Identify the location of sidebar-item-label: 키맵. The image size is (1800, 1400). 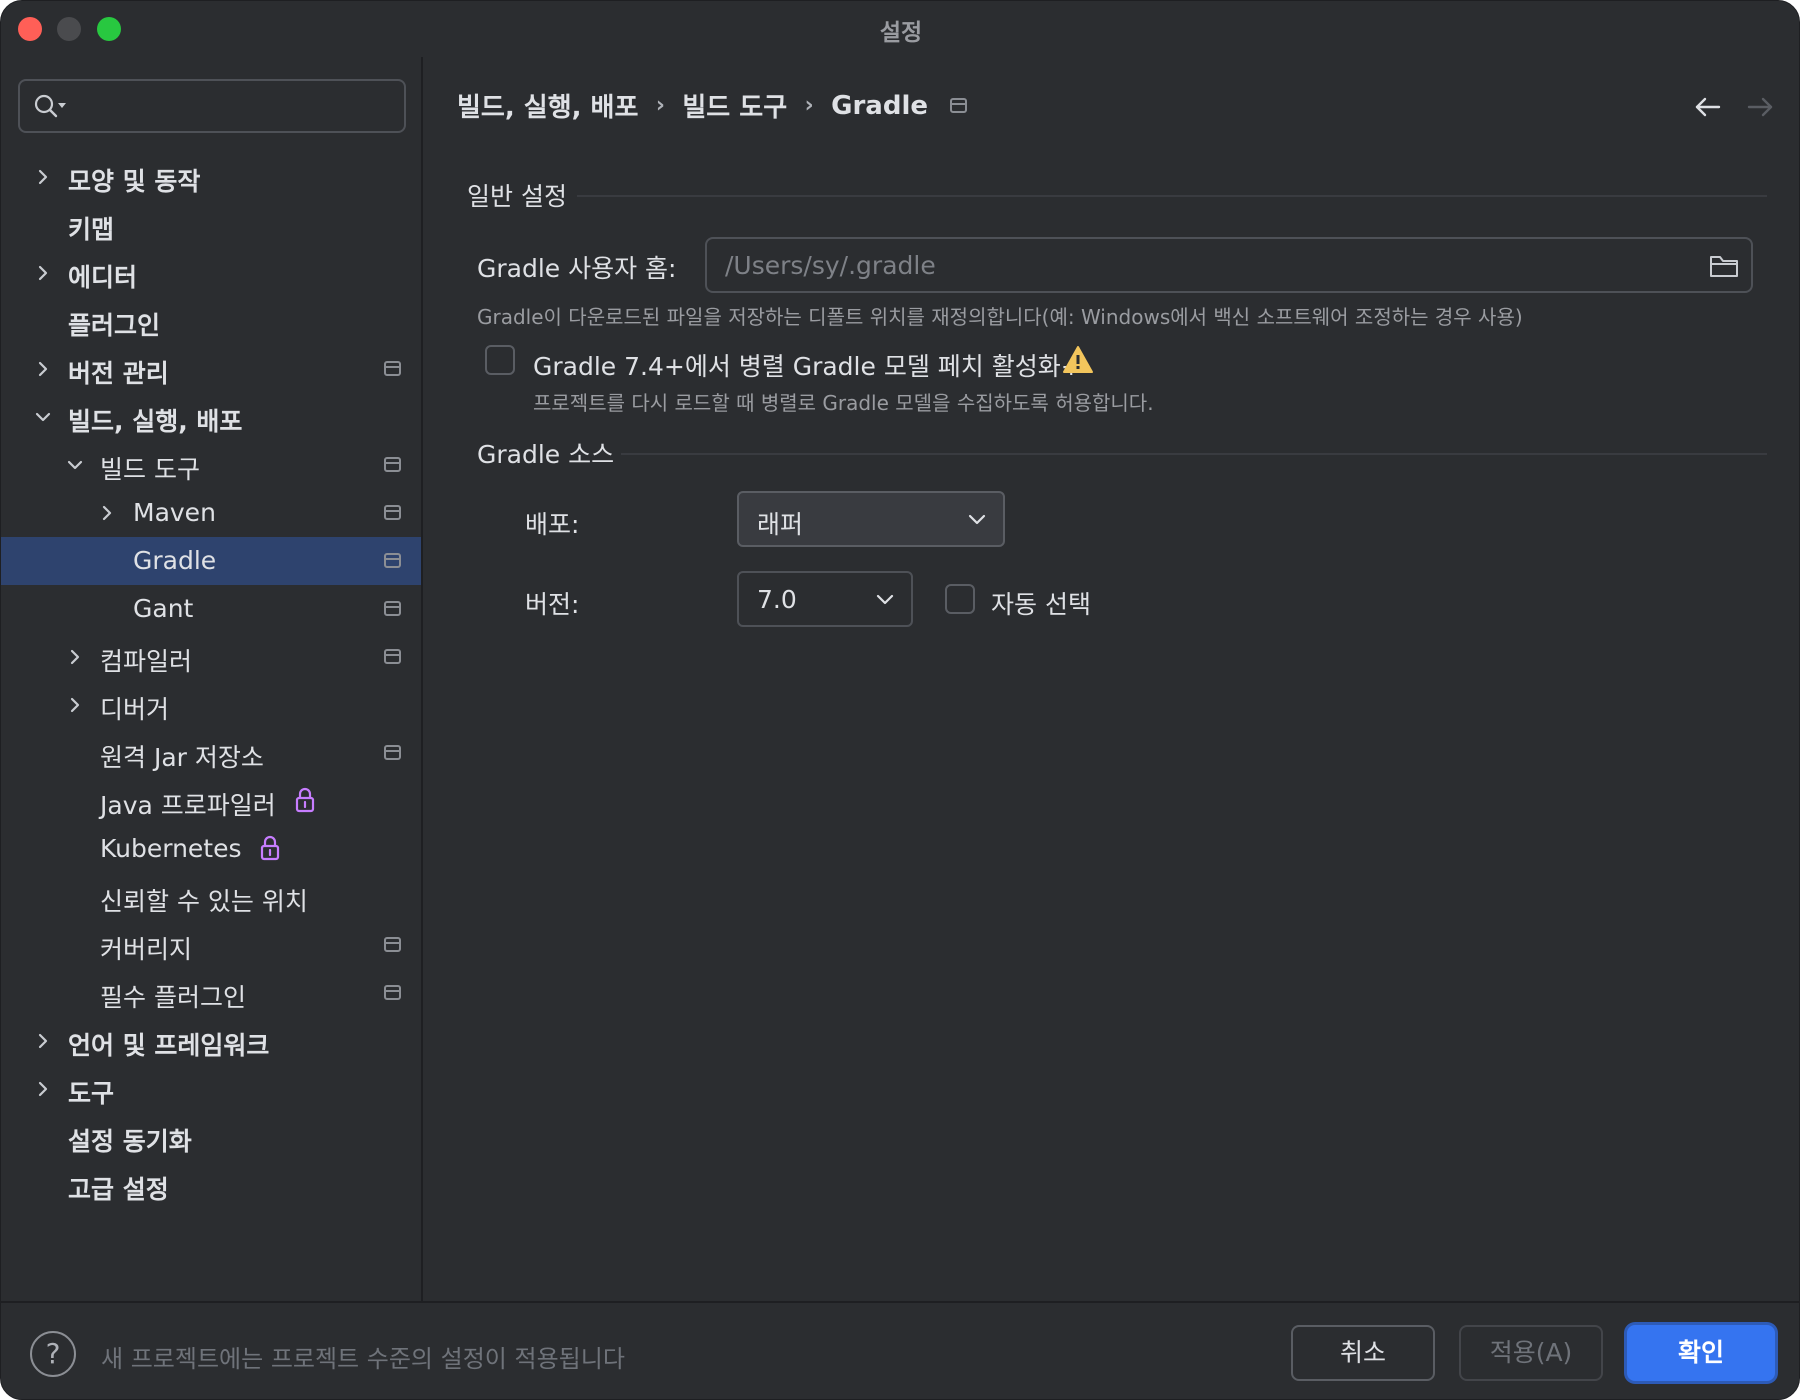
(91, 229).